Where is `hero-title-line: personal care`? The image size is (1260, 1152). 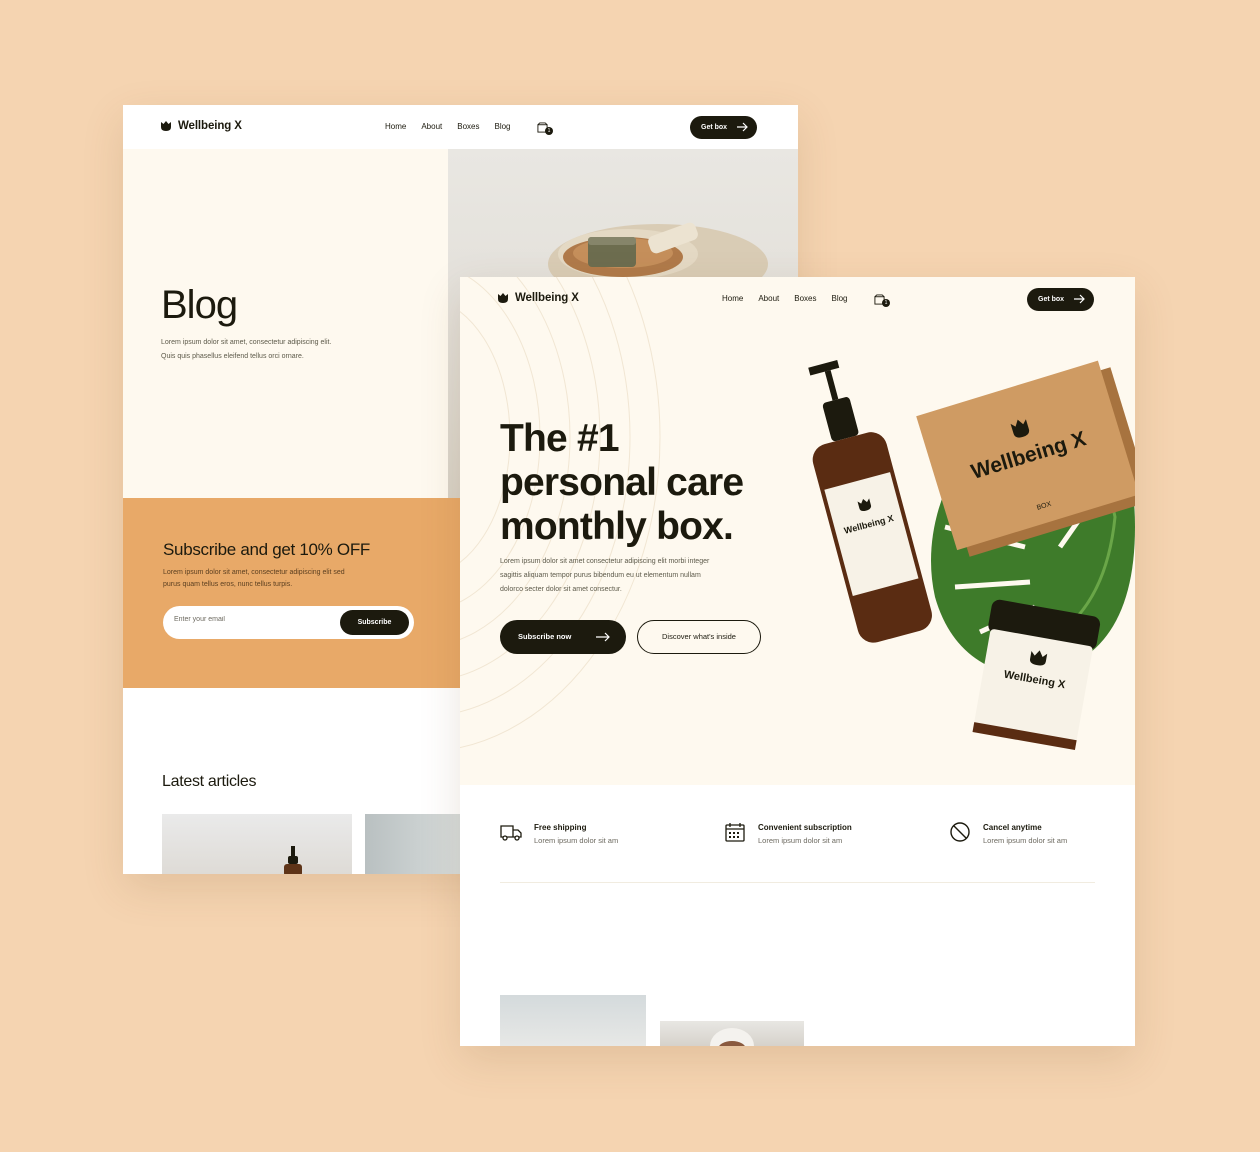
hero-title-line: personal care is located at coordinates (622, 482).